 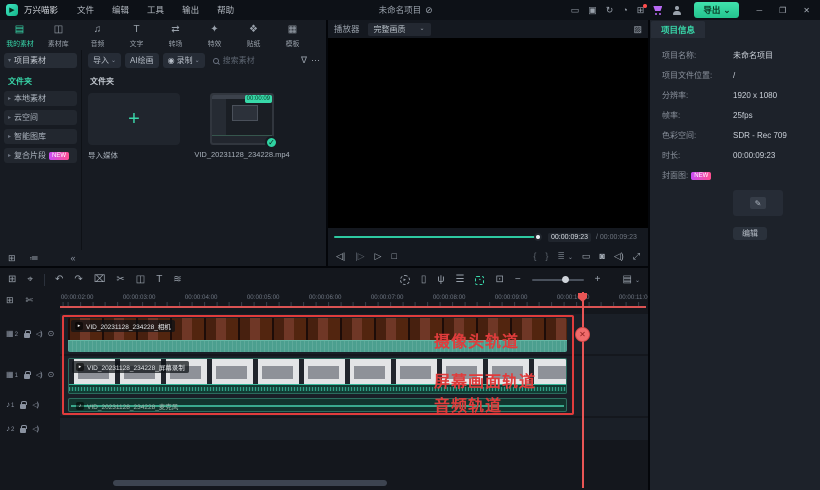 What do you see at coordinates (12, 258) in the screenshot?
I see `new-folder-icon: ⊞` at bounding box center [12, 258].